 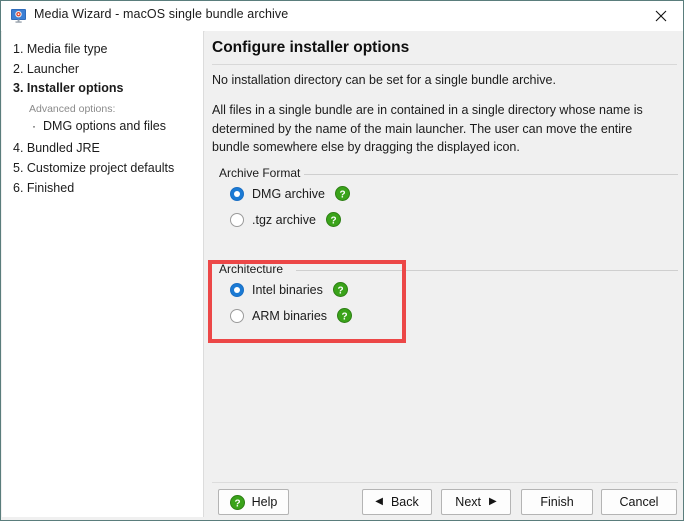 What do you see at coordinates (264, 502) in the screenshot?
I see `help-button-label: Help` at bounding box center [264, 502].